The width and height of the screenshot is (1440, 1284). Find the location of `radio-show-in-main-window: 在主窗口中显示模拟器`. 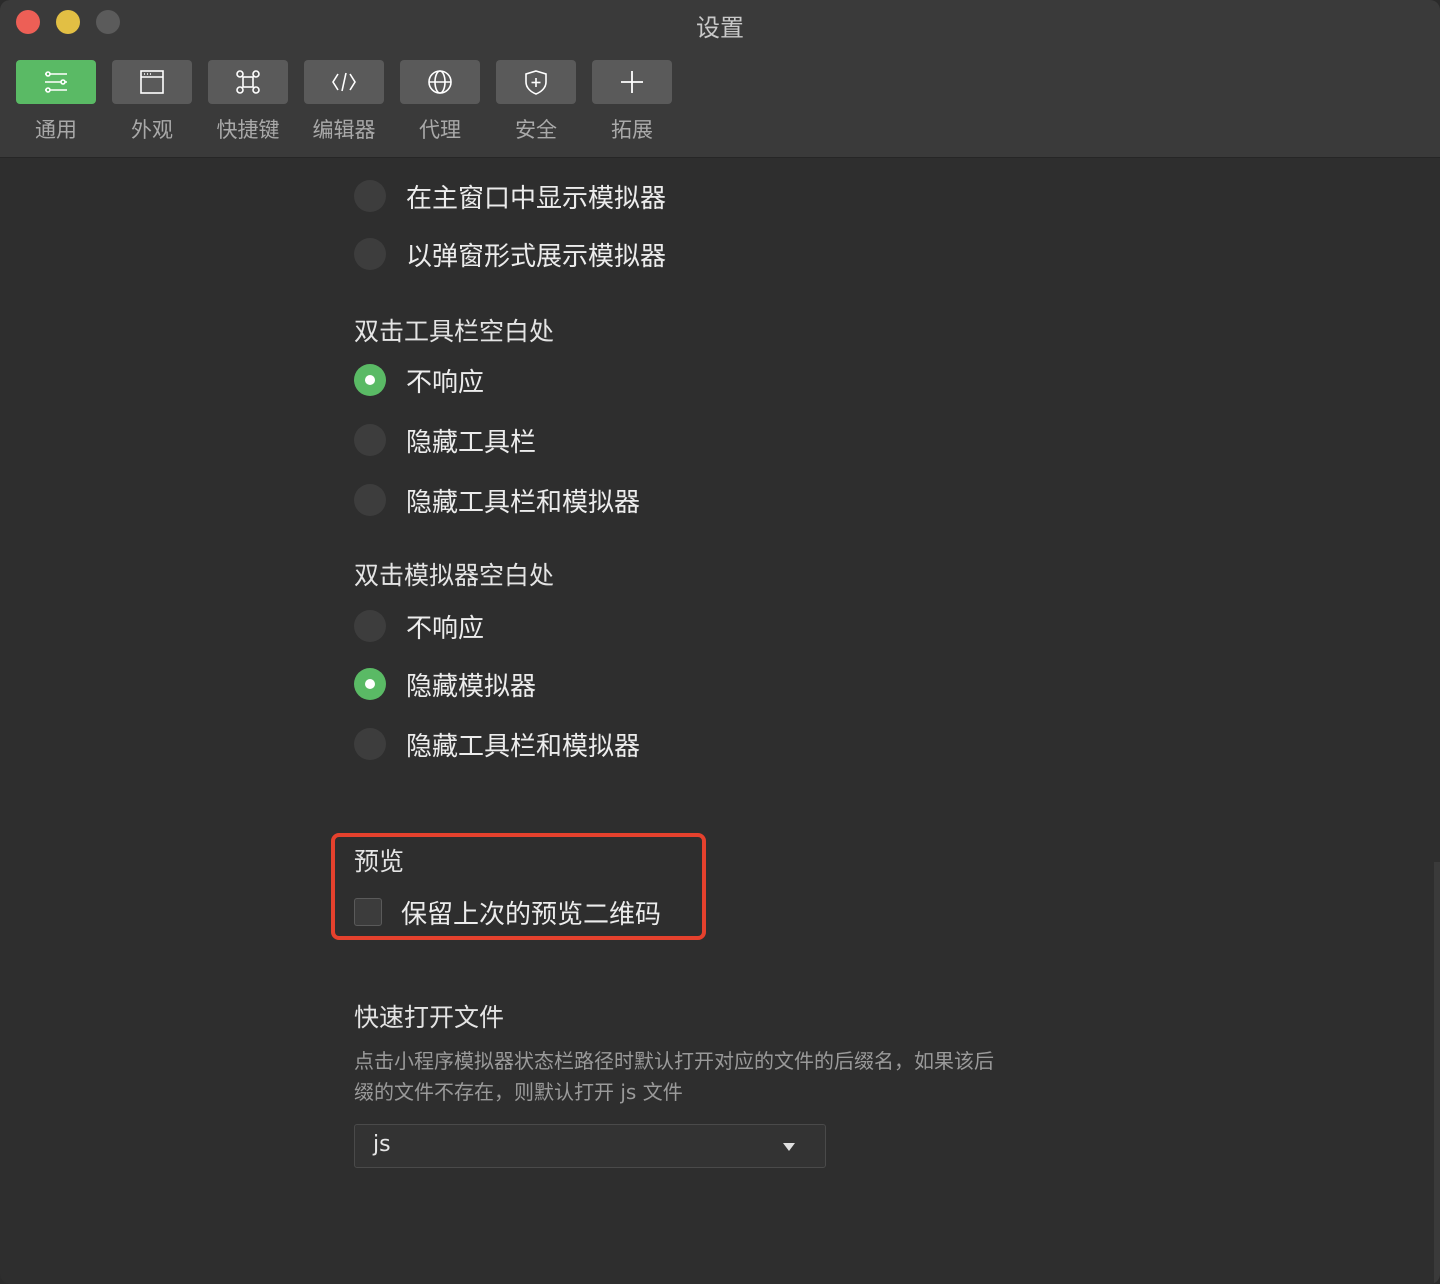

radio-show-in-main-window: 在主窗口中显示模拟器 is located at coordinates (510, 196).